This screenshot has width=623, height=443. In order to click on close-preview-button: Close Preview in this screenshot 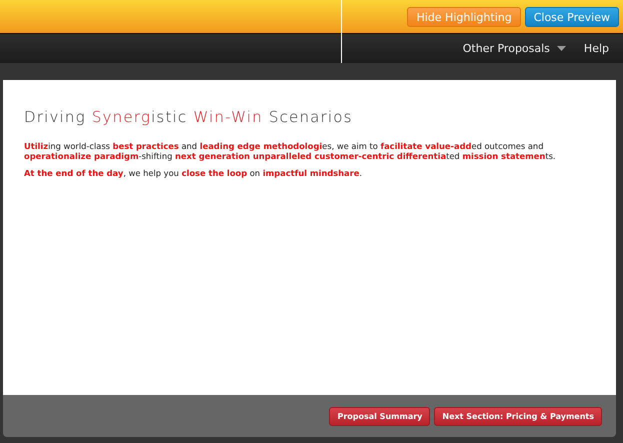, I will do `click(571, 16)`.